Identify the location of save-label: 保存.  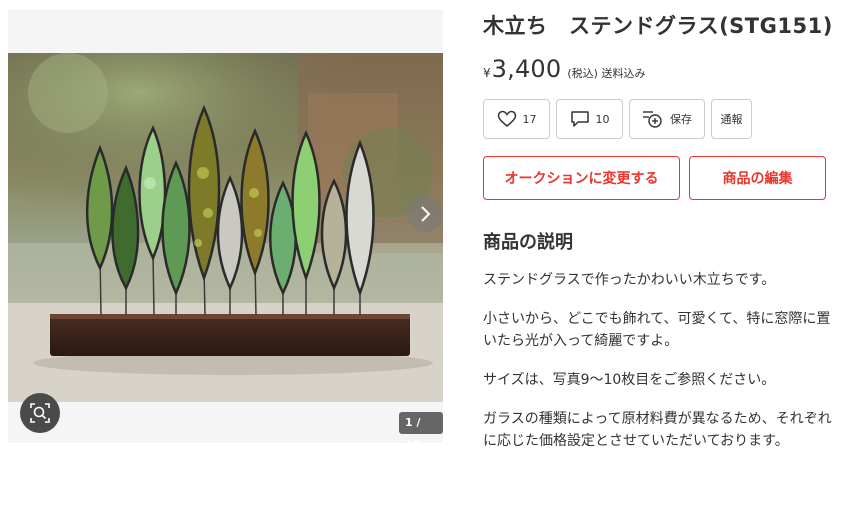
(681, 119).